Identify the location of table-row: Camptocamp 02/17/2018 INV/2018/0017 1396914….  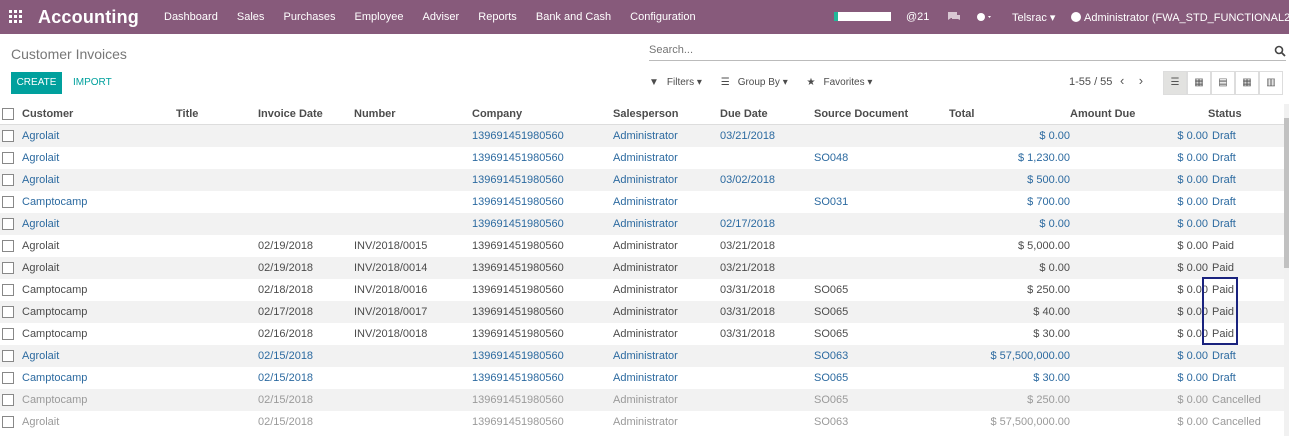
(642, 312).